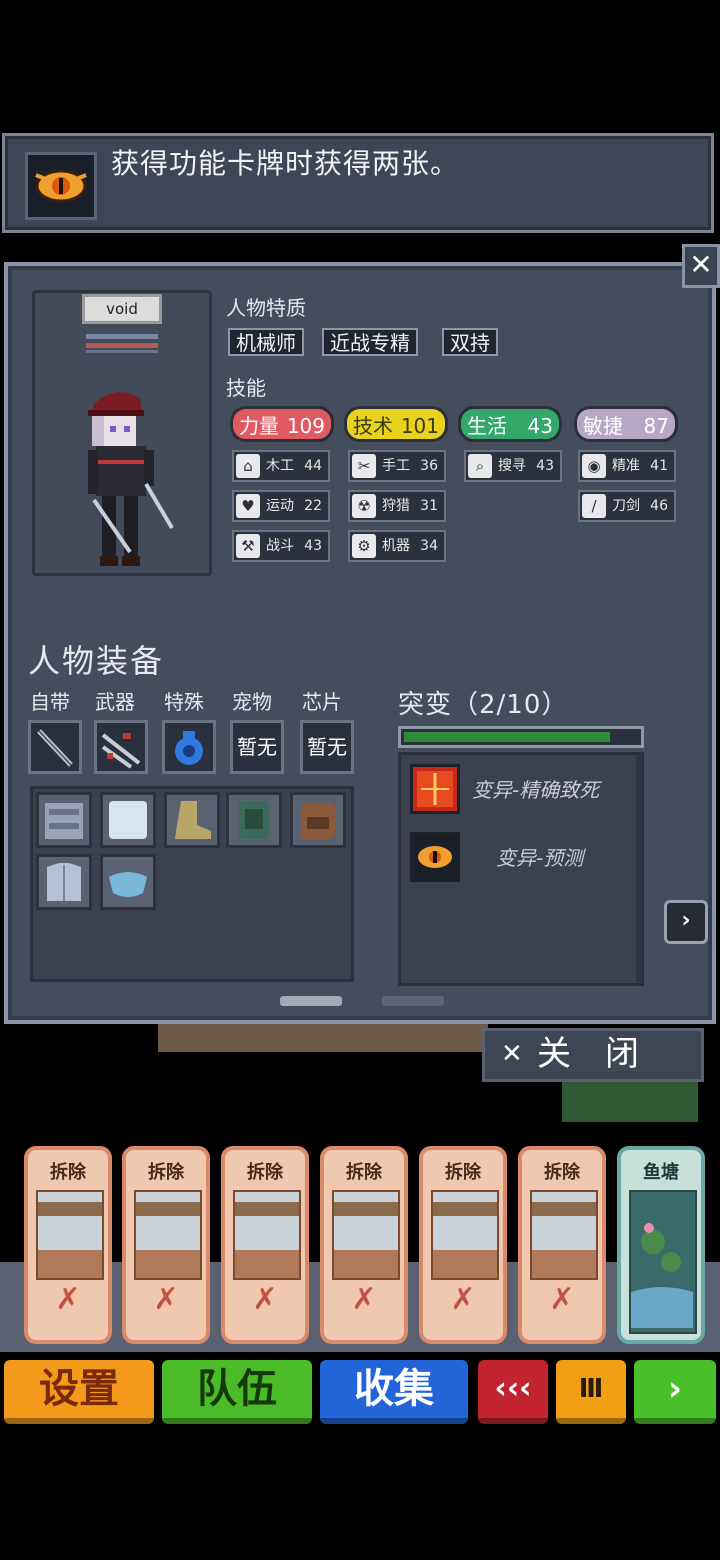 The height and width of the screenshot is (1560, 720). Describe the element at coordinates (394, 1392) in the screenshot. I see `collect-button: 收集` at that location.